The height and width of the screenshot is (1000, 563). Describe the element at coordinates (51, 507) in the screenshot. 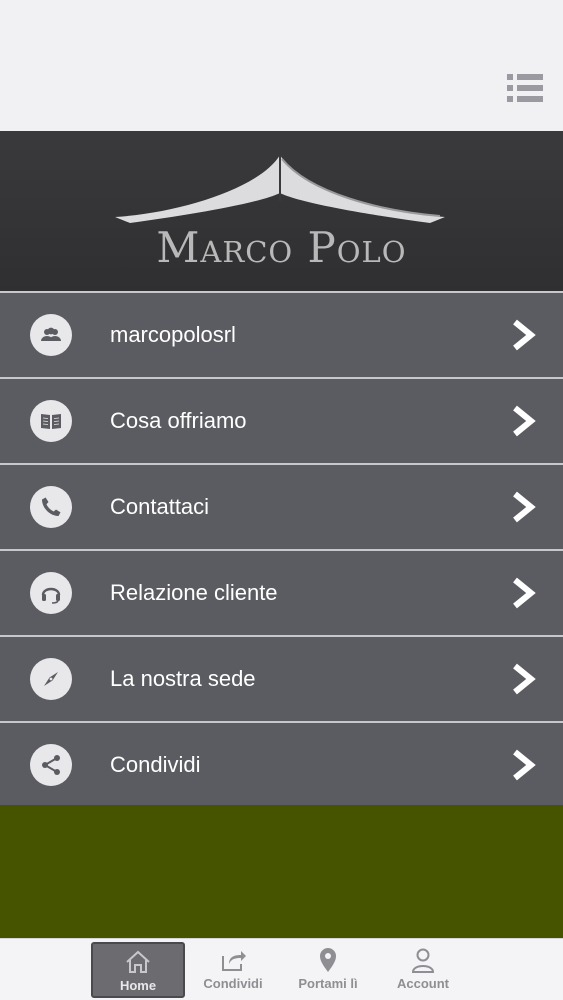

I see `phone-icon` at that location.